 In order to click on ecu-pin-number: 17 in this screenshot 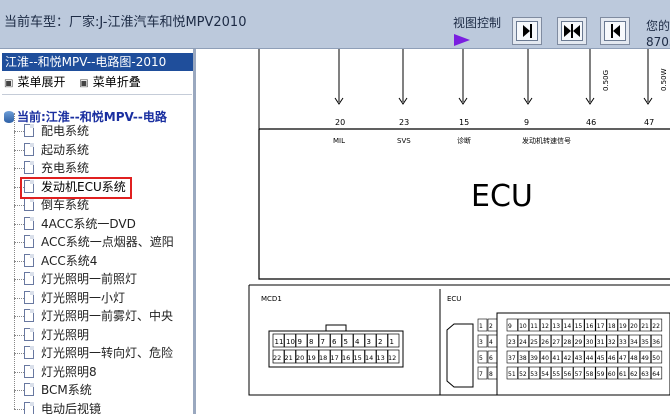, I will do `click(601, 326)`.